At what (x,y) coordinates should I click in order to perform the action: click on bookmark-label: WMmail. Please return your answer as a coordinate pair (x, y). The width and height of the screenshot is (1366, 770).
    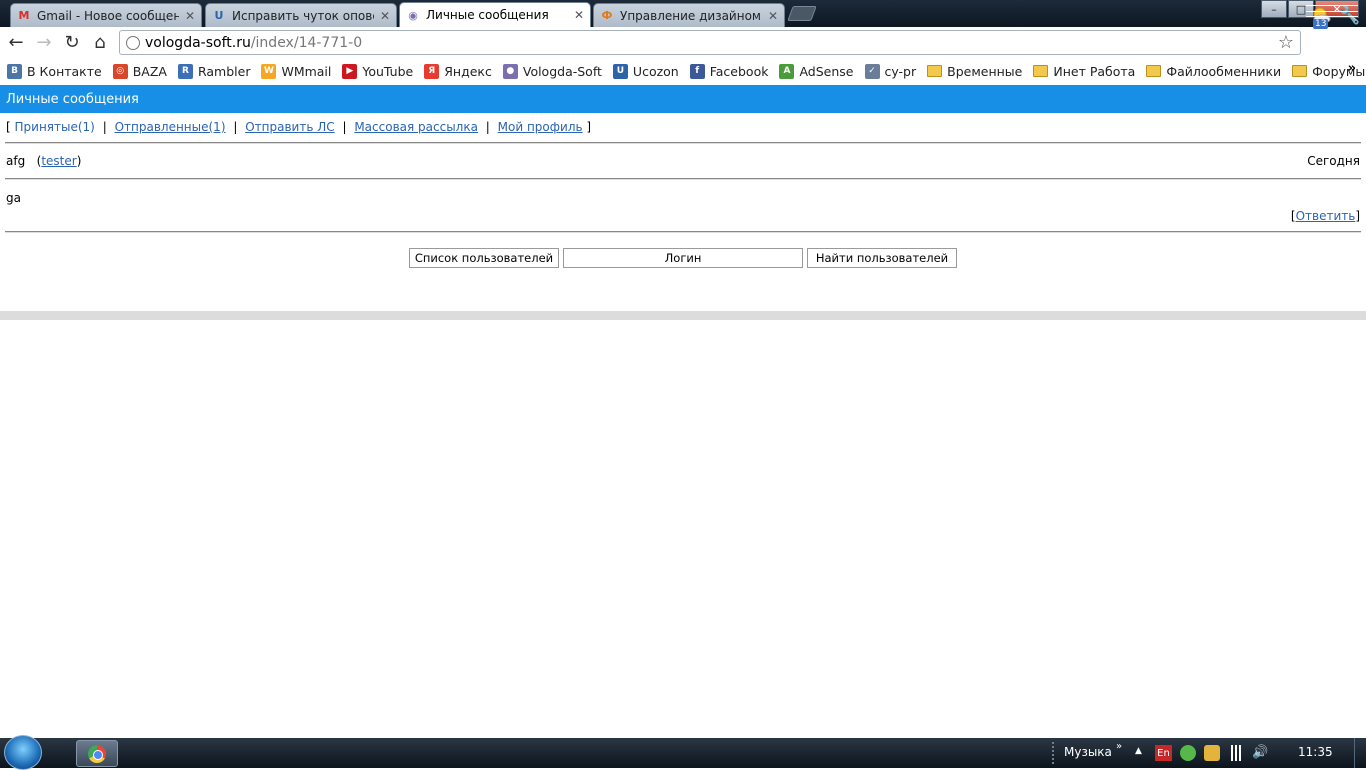
    Looking at the image, I should click on (306, 71).